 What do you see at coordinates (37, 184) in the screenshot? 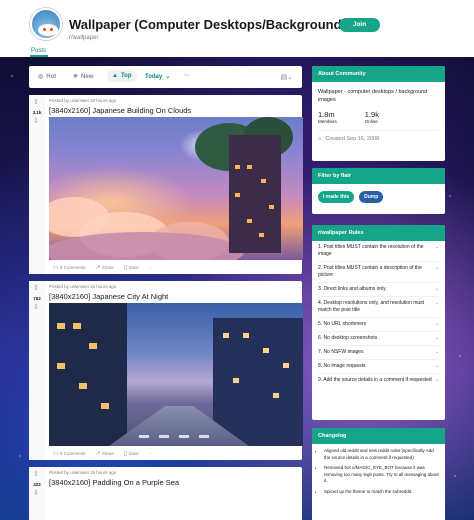
I see `vote-column: ⇧ 3.1k ⇩` at bounding box center [37, 184].